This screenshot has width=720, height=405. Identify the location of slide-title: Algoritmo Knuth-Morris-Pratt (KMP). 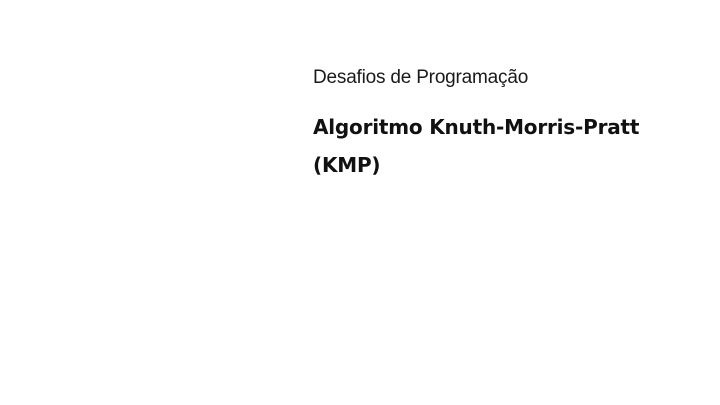
(508, 146).